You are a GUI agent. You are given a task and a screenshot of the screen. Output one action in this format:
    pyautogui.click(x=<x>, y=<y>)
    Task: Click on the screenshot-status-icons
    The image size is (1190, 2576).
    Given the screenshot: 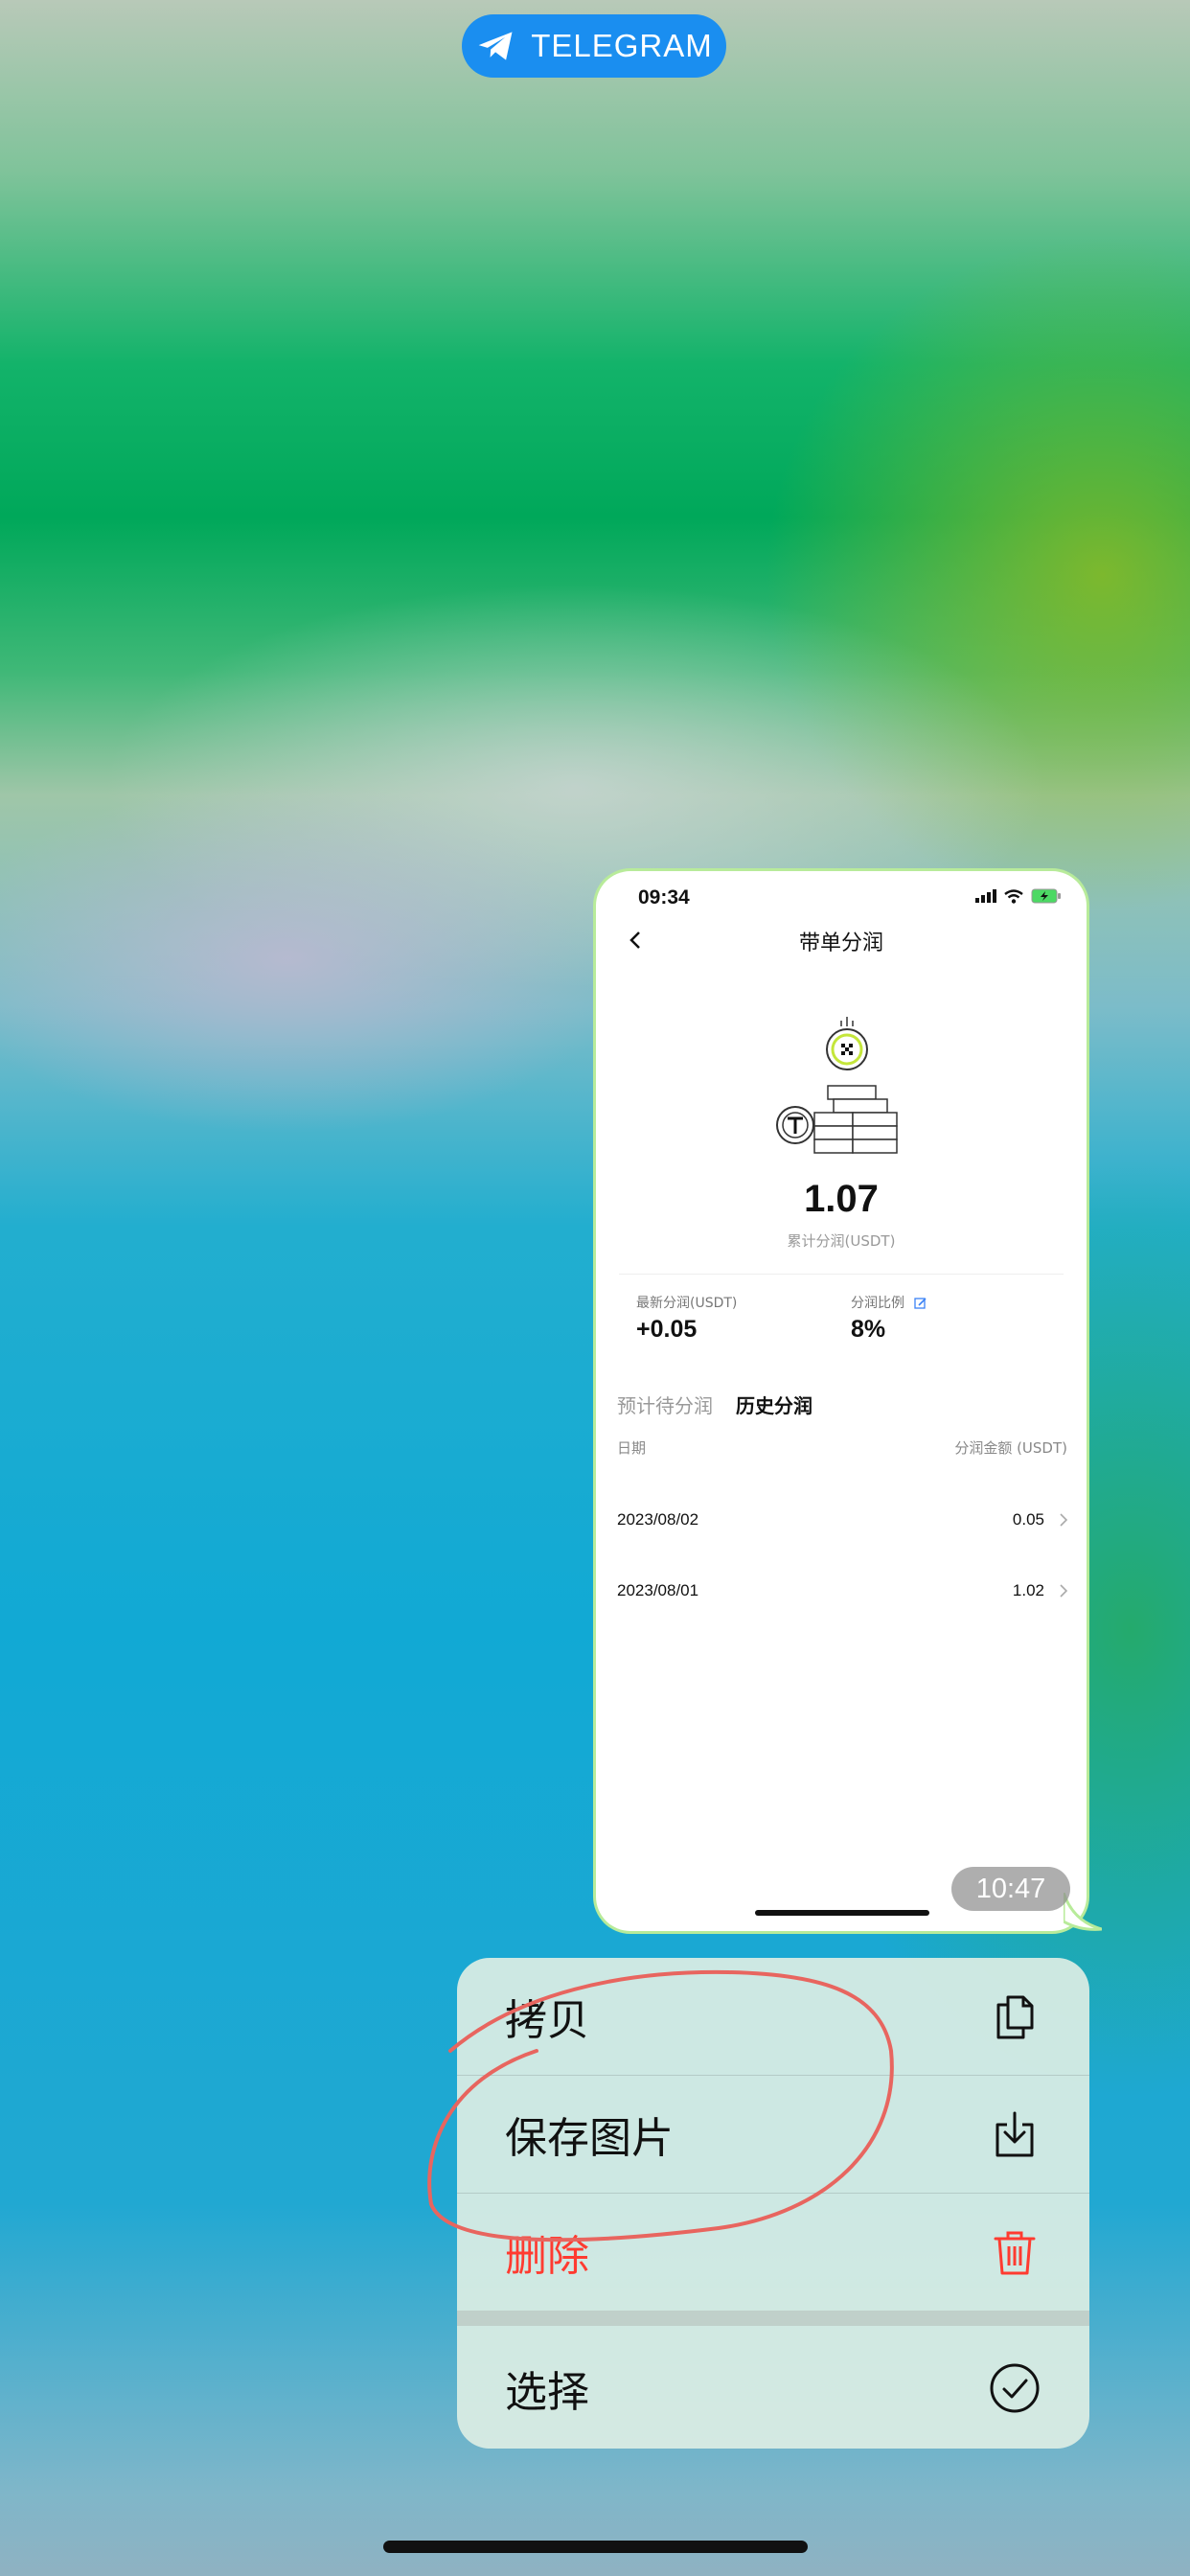 What is the action you would take?
    pyautogui.click(x=1018, y=896)
    